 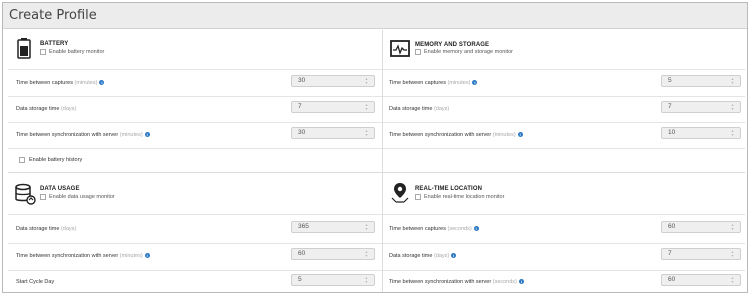 What do you see at coordinates (25, 194) in the screenshot?
I see `database-sync-icon` at bounding box center [25, 194].